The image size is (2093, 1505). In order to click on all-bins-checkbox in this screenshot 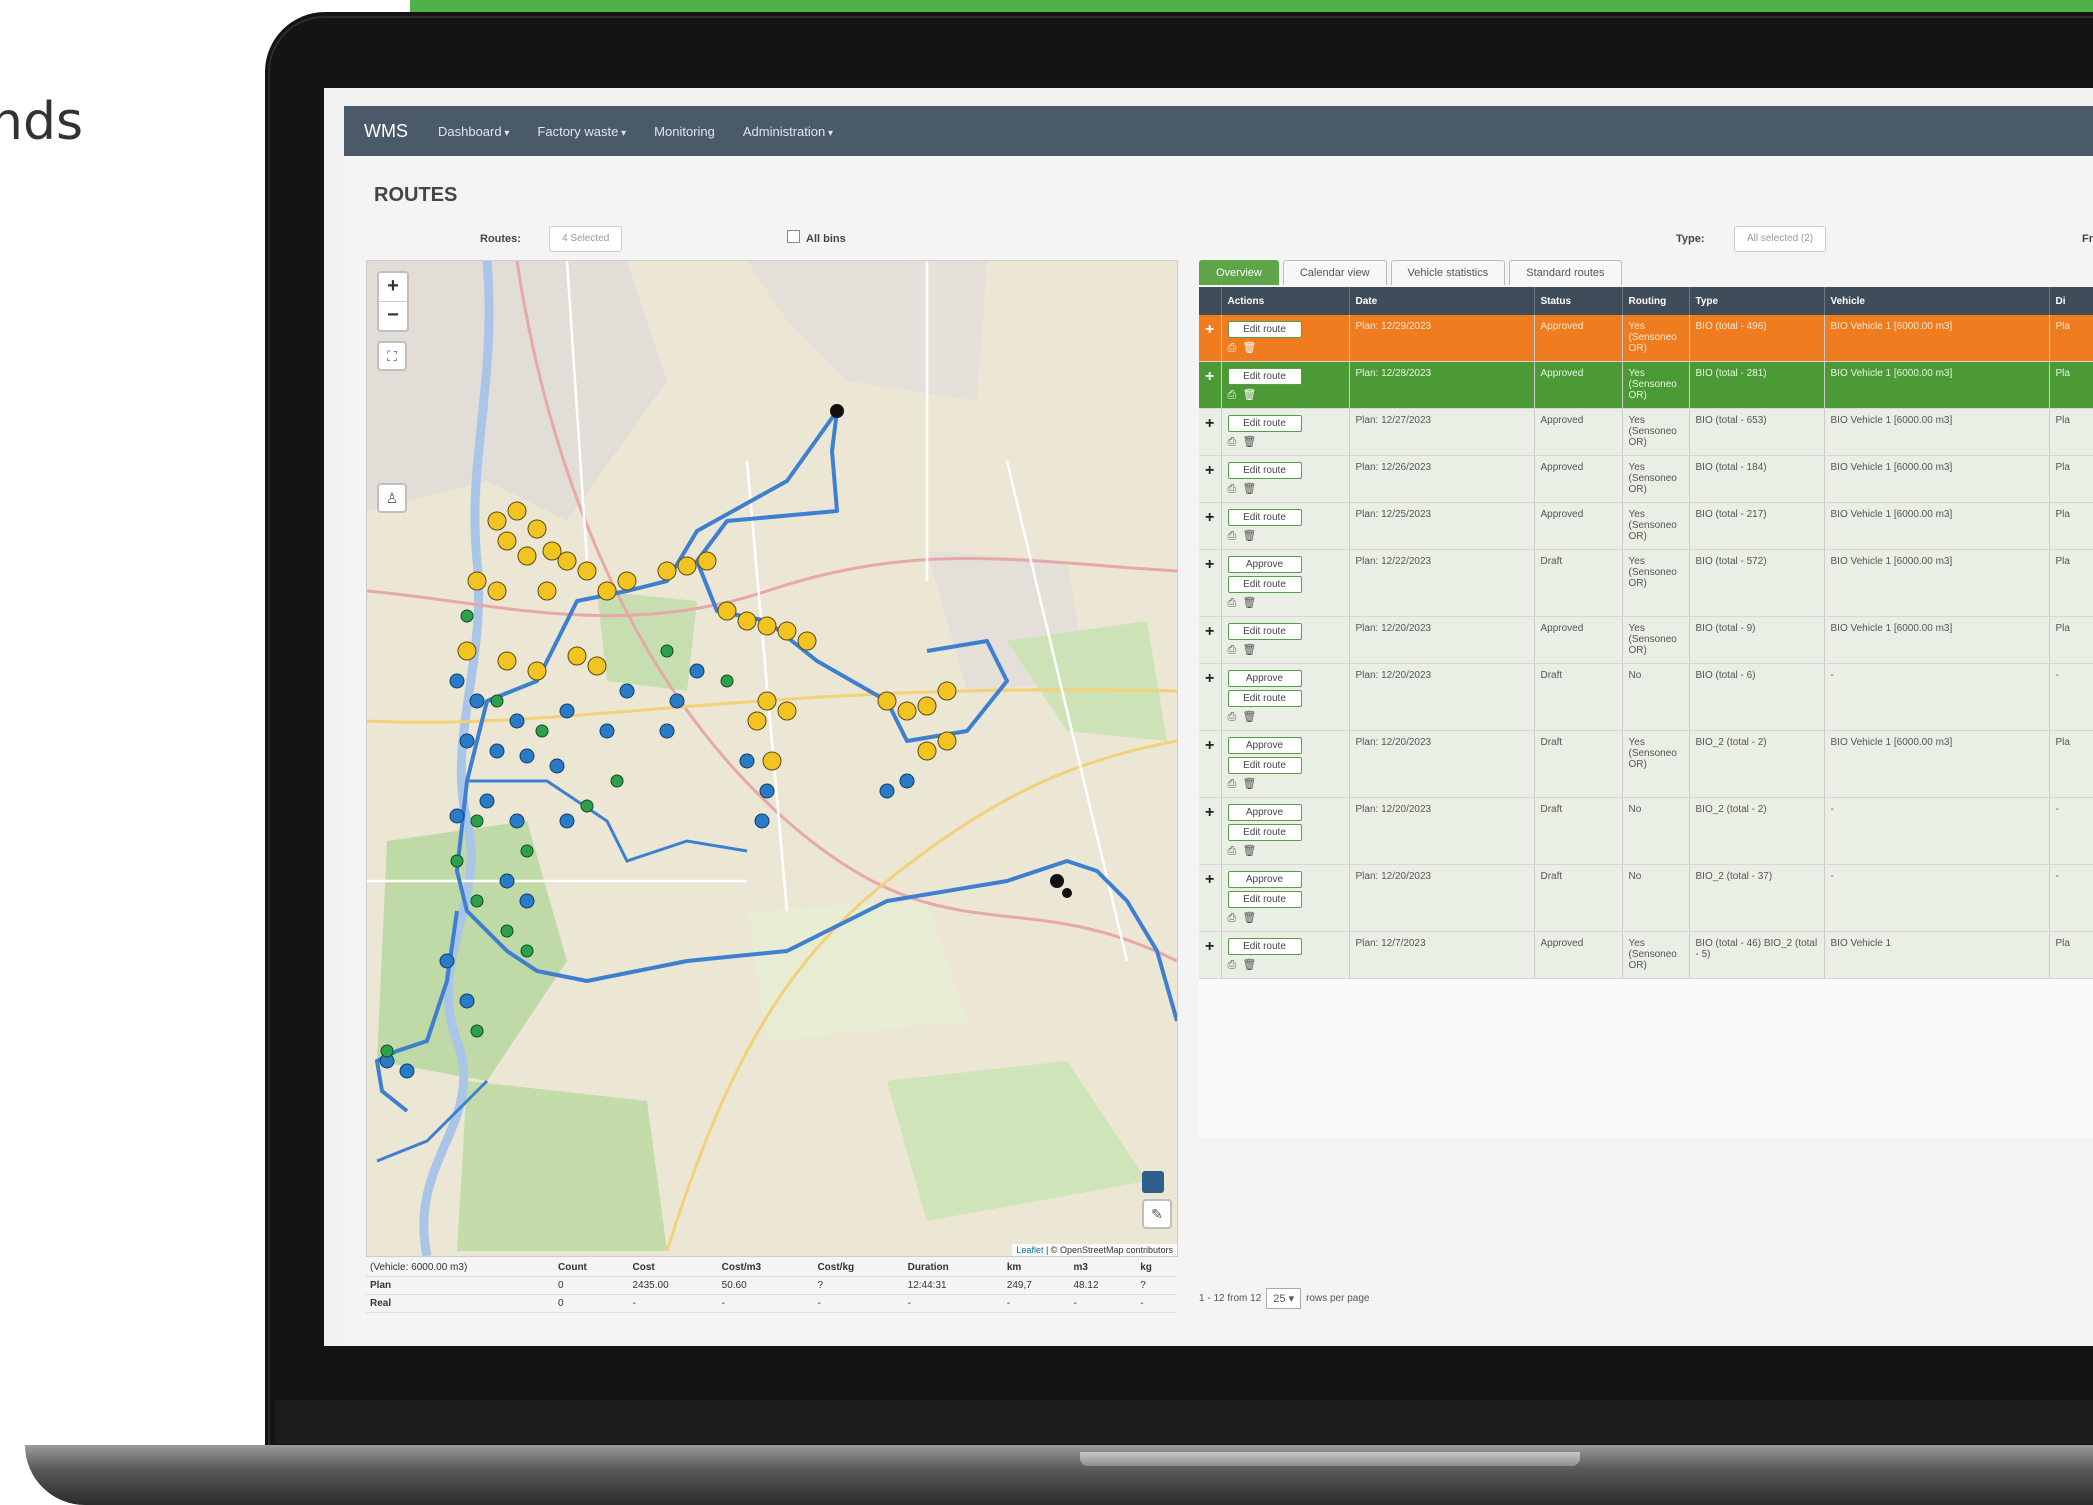, I will do `click(793, 236)`.